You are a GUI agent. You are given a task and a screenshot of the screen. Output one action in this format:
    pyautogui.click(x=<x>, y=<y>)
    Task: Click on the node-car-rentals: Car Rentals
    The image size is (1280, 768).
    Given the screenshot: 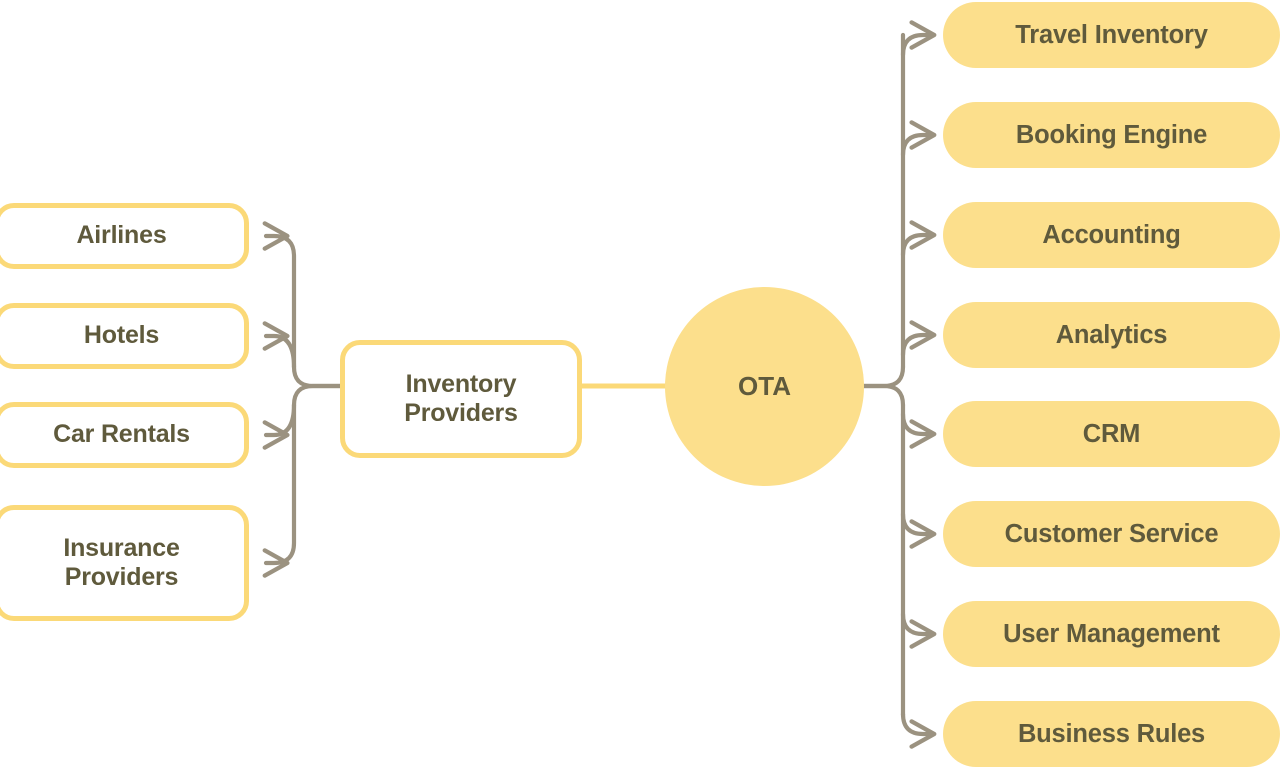 What is the action you would take?
    pyautogui.click(x=124, y=435)
    